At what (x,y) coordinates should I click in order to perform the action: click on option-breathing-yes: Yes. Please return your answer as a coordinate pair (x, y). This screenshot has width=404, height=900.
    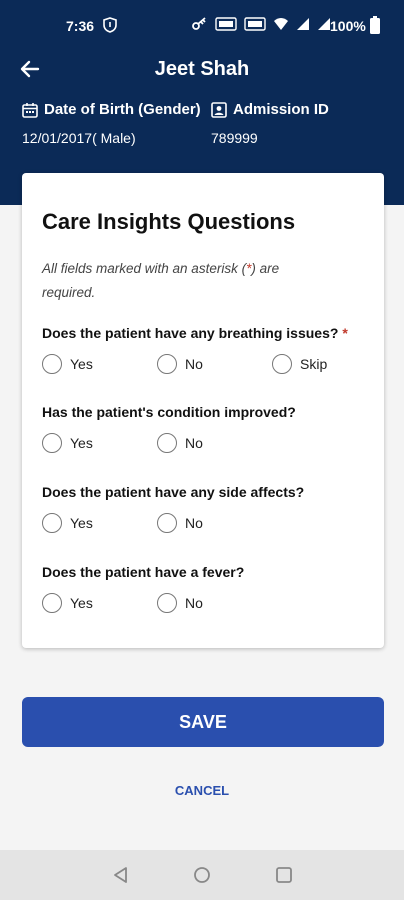
    Looking at the image, I should click on (67, 364).